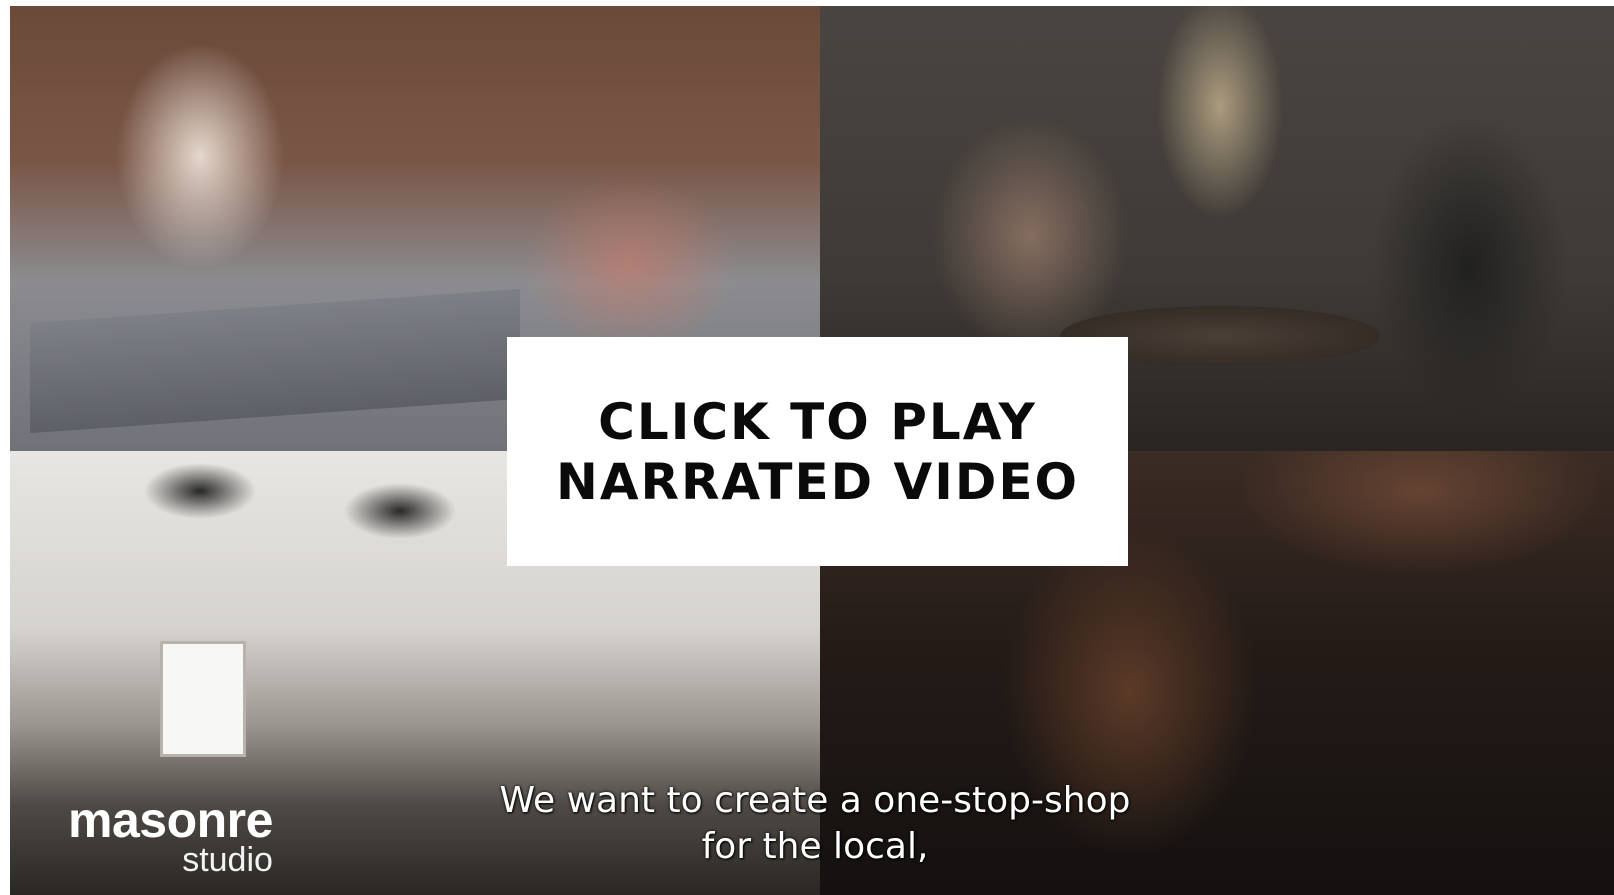 Image resolution: width=1614 pixels, height=895 pixels. Describe the element at coordinates (203, 699) in the screenshot. I see `whiteboard-shape` at that location.